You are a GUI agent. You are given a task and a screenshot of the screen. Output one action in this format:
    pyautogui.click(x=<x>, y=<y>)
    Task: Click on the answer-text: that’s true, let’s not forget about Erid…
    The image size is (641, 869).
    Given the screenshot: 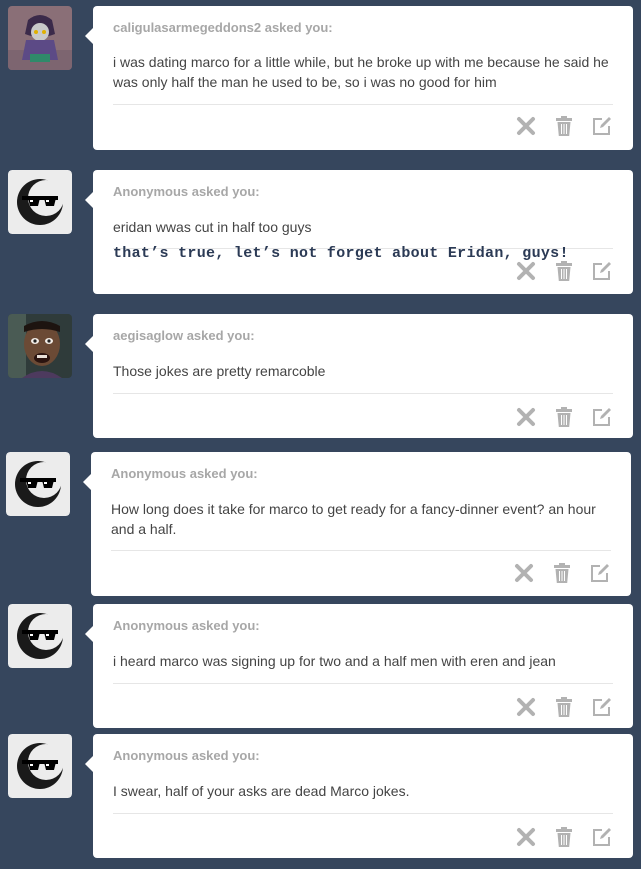 What is the action you would take?
    pyautogui.click(x=341, y=253)
    